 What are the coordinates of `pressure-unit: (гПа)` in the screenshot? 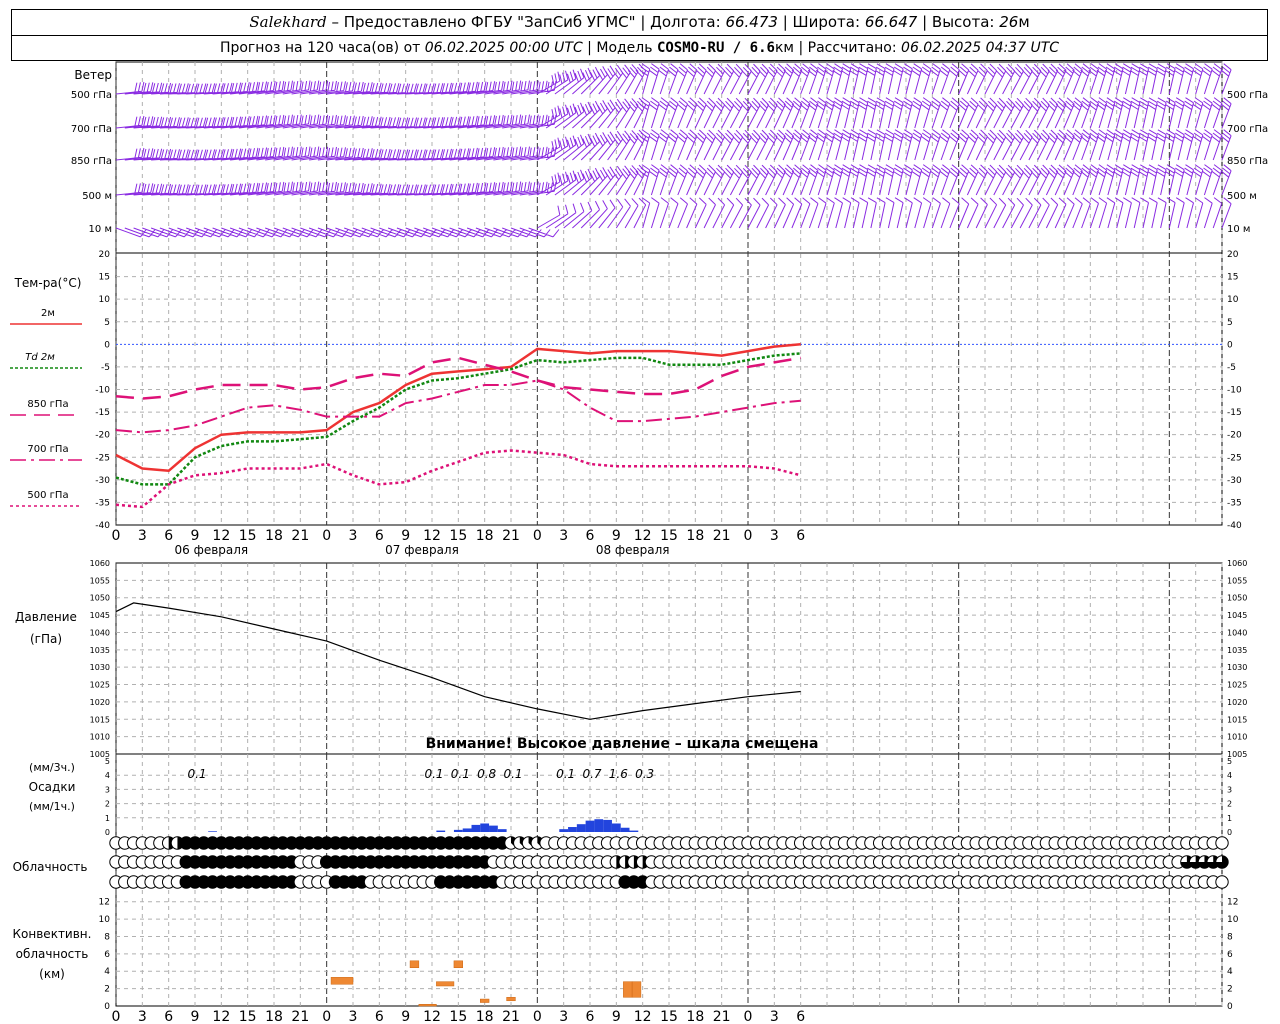 It's located at (46, 639).